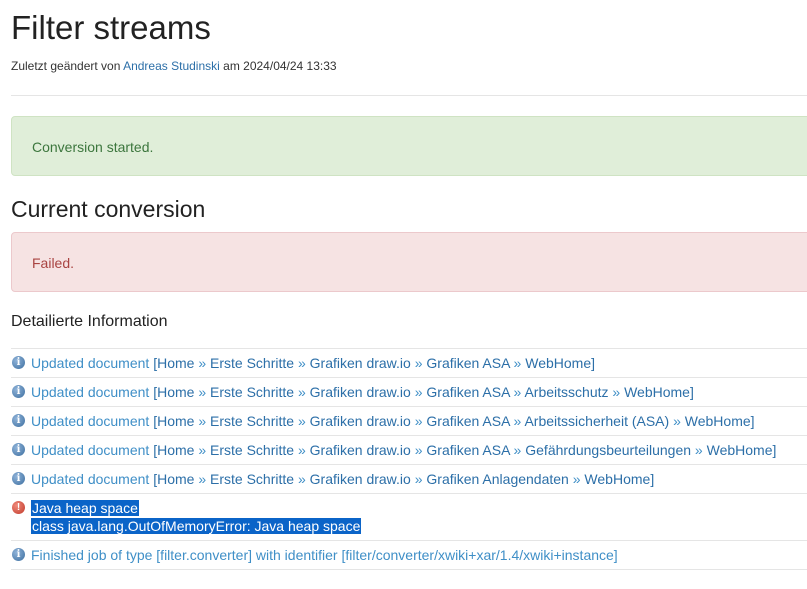  Describe the element at coordinates (409, 262) in the screenshot. I see `failed-alert: Failed.` at that location.